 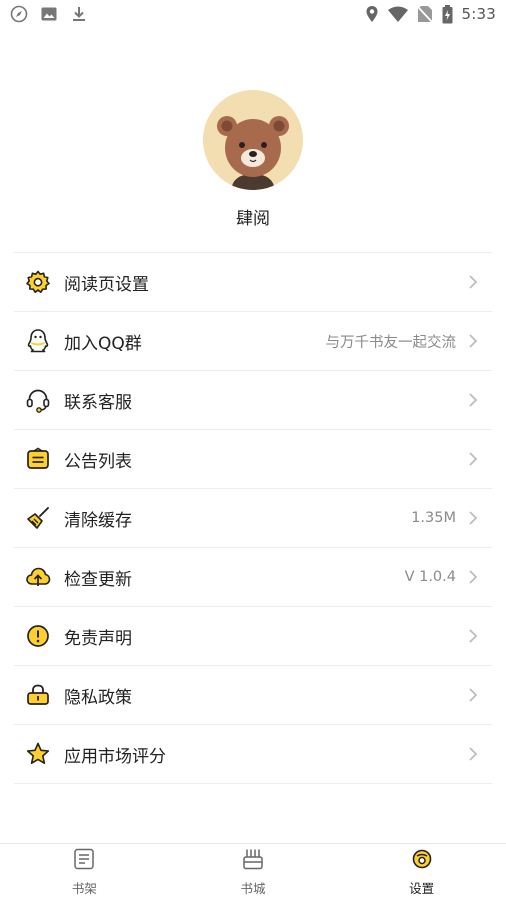 What do you see at coordinates (38, 459) in the screenshot?
I see `notice-icon` at bounding box center [38, 459].